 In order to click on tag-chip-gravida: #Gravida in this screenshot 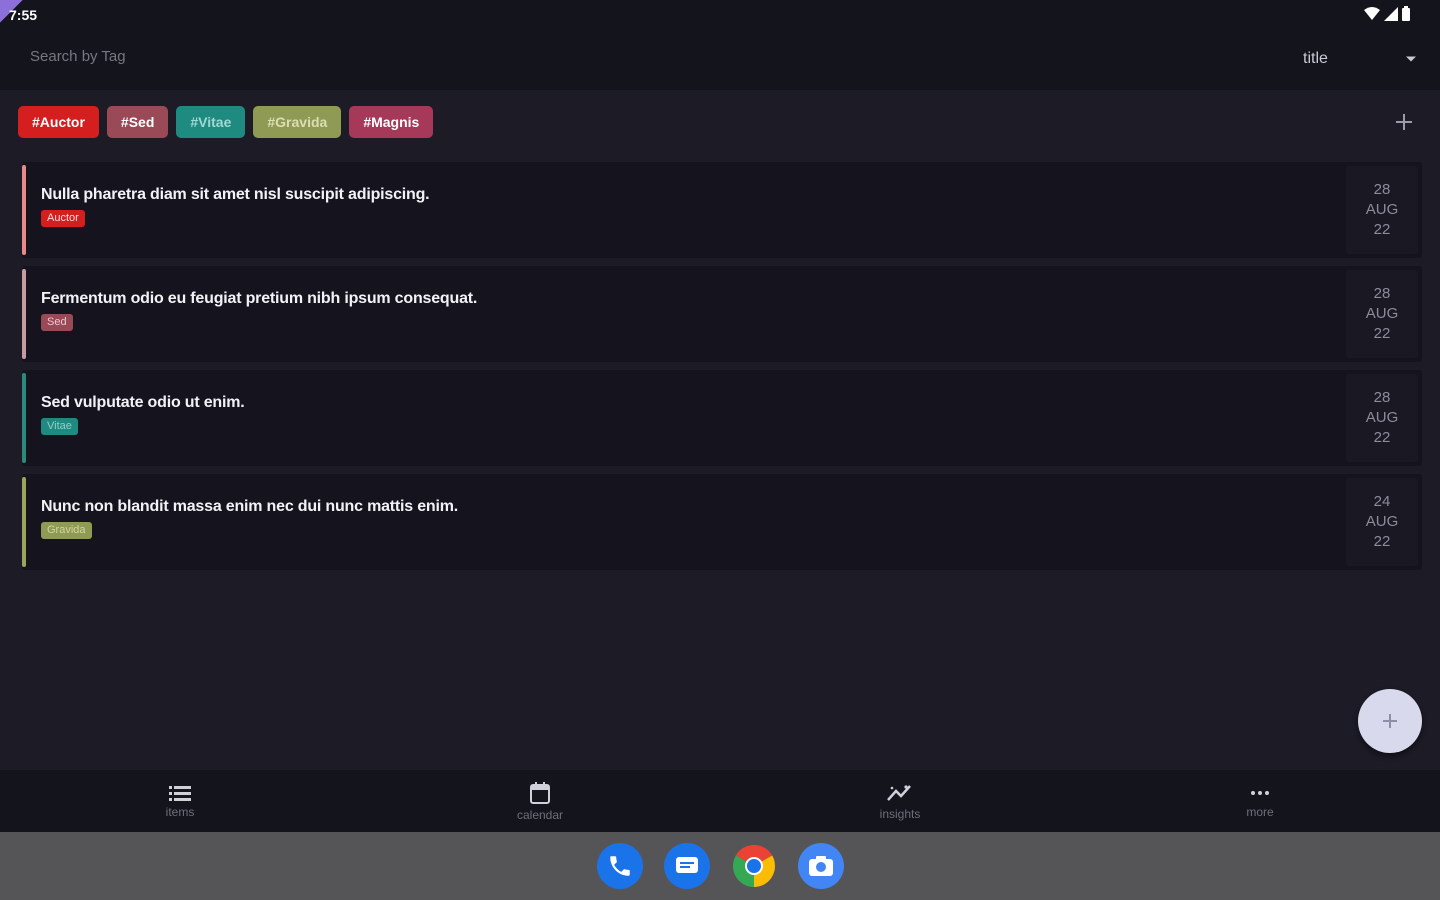, I will do `click(297, 122)`.